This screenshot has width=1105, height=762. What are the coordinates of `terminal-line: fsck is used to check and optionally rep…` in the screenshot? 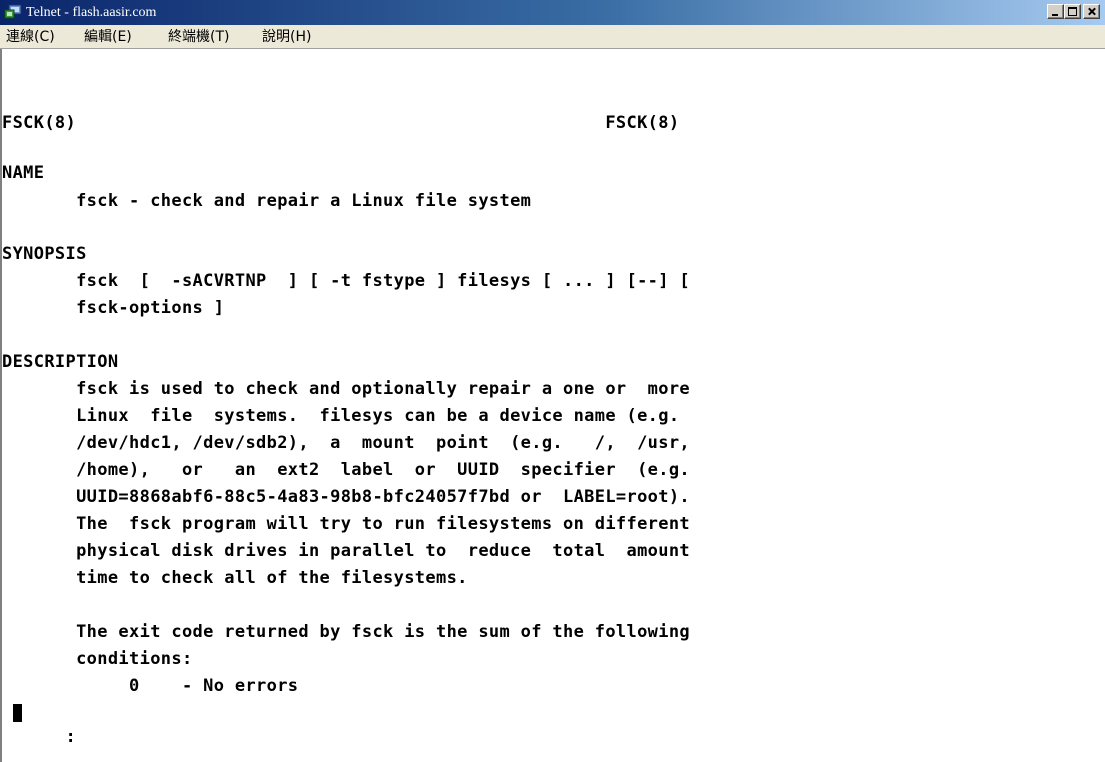 It's located at (346, 389).